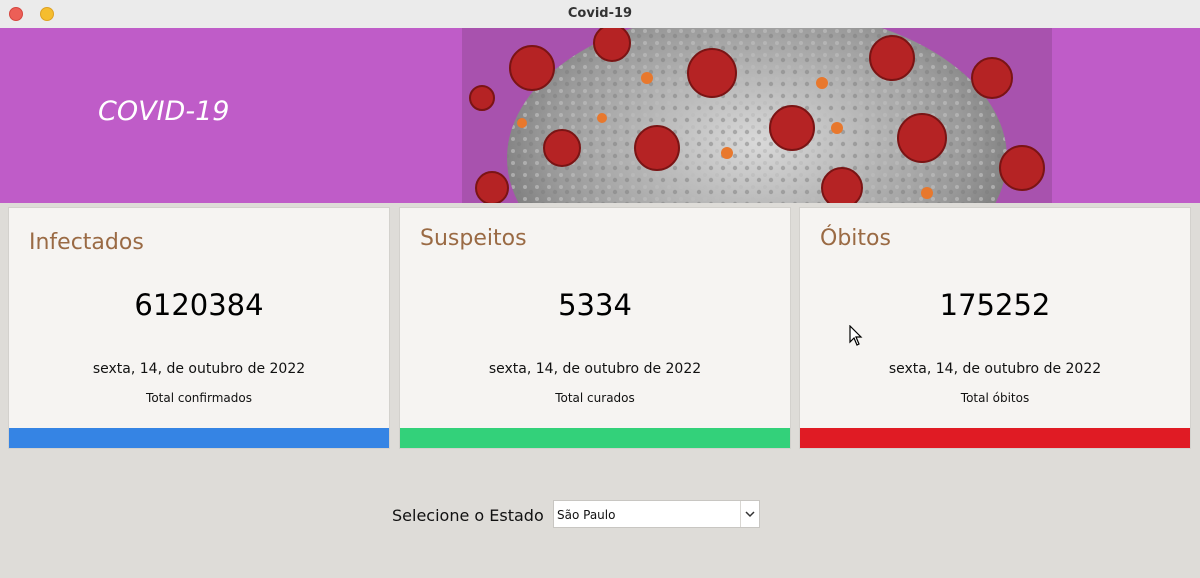  Describe the element at coordinates (164, 111) in the screenshot. I see `banner-title: COVID-19` at that location.